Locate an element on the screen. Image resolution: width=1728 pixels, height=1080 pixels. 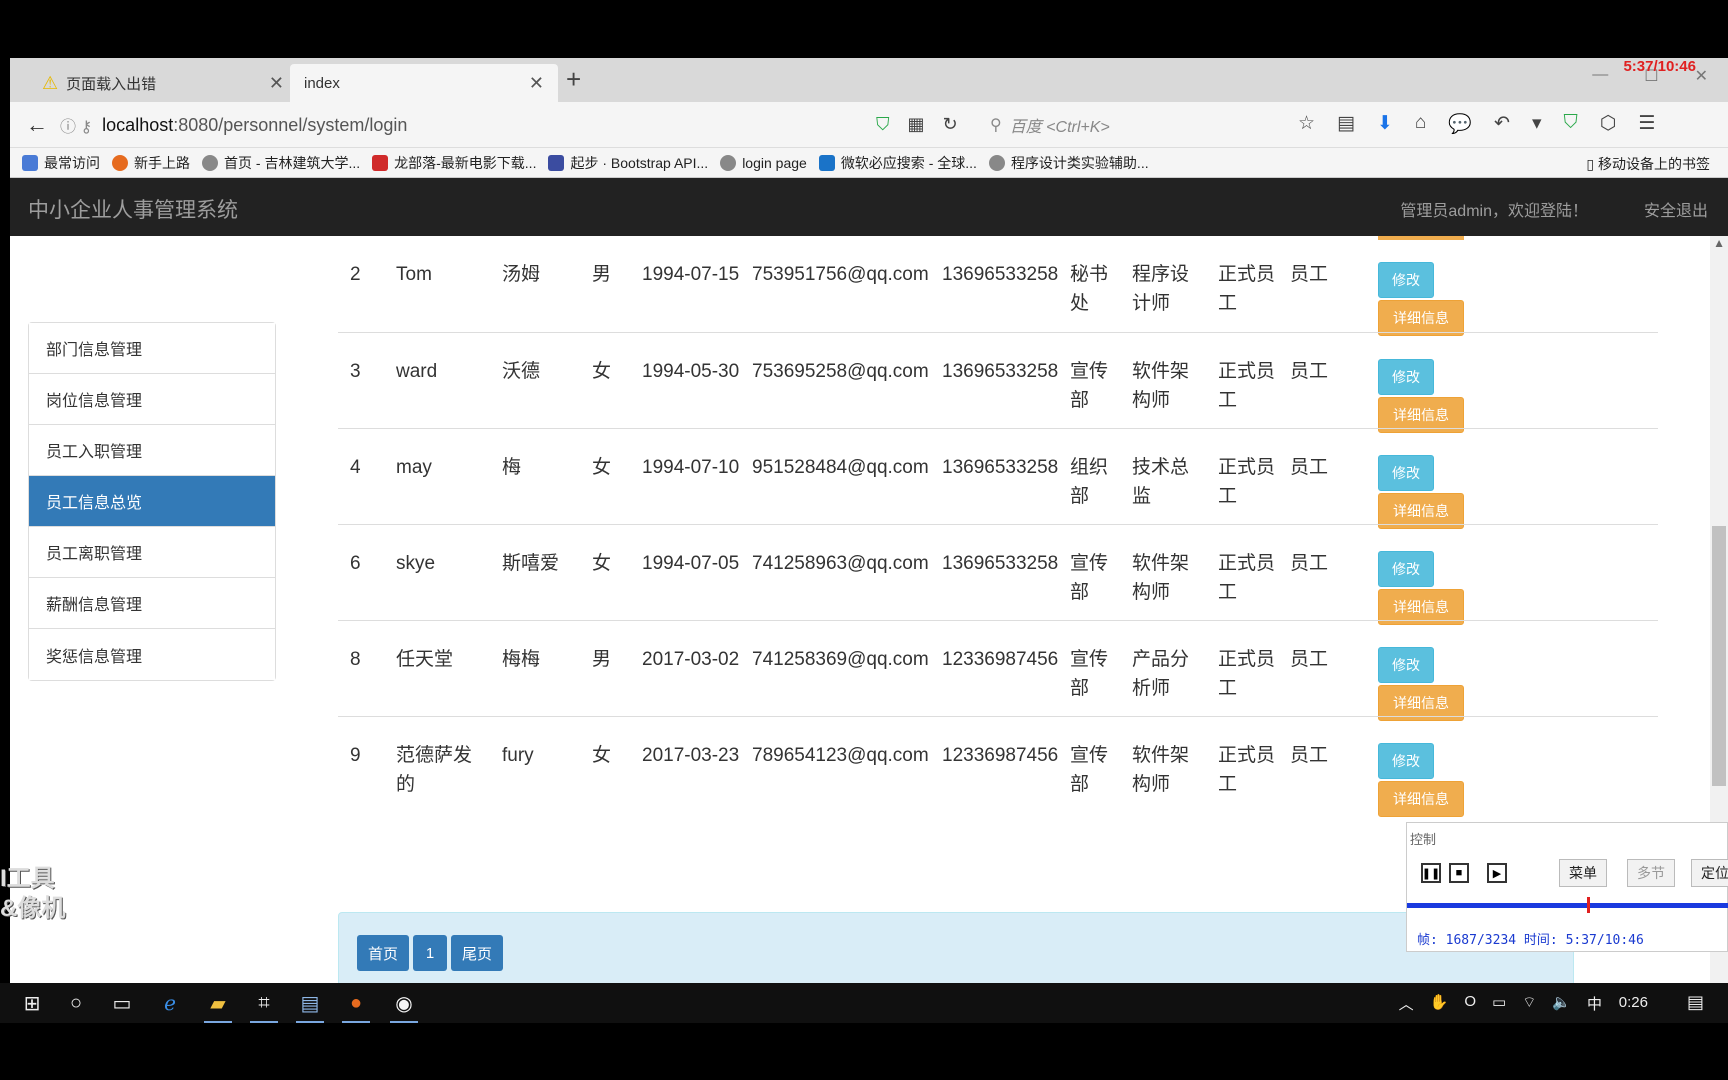
logout-link: 安全退出 is located at coordinates (1676, 209).